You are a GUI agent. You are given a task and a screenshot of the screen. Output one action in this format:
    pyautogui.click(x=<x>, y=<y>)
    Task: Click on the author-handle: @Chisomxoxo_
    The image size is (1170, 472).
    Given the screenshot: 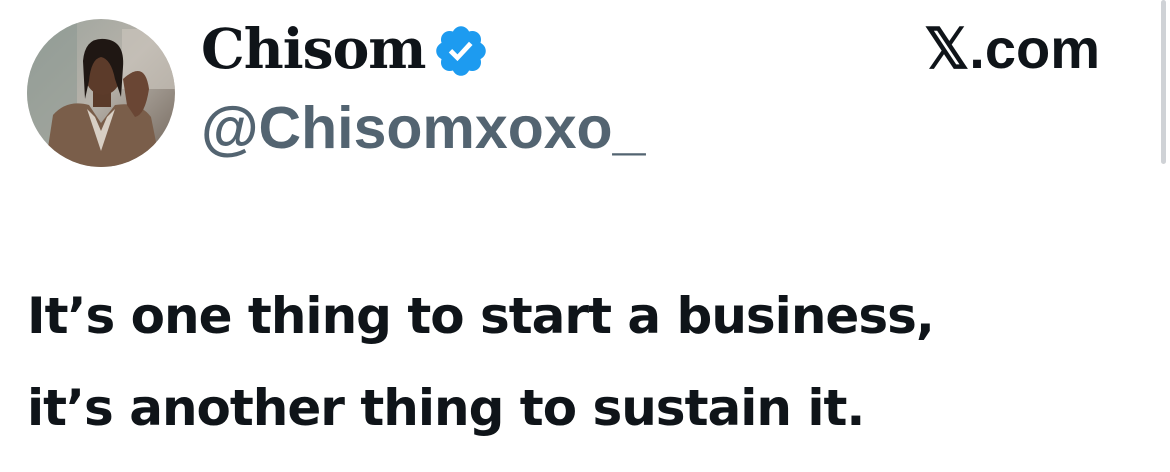 What is the action you would take?
    pyautogui.click(x=423, y=128)
    